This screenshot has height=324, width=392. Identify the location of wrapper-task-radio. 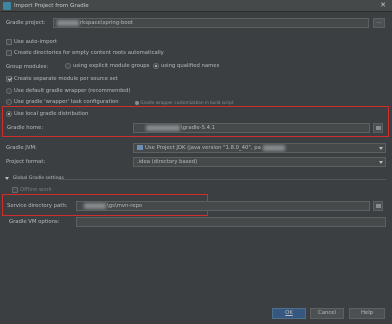
(9, 102).